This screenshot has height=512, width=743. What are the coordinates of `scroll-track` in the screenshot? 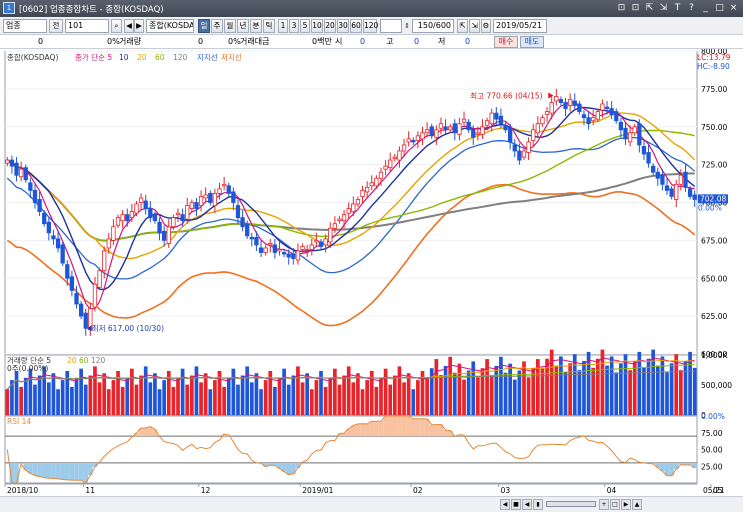 It's located at (571, 504).